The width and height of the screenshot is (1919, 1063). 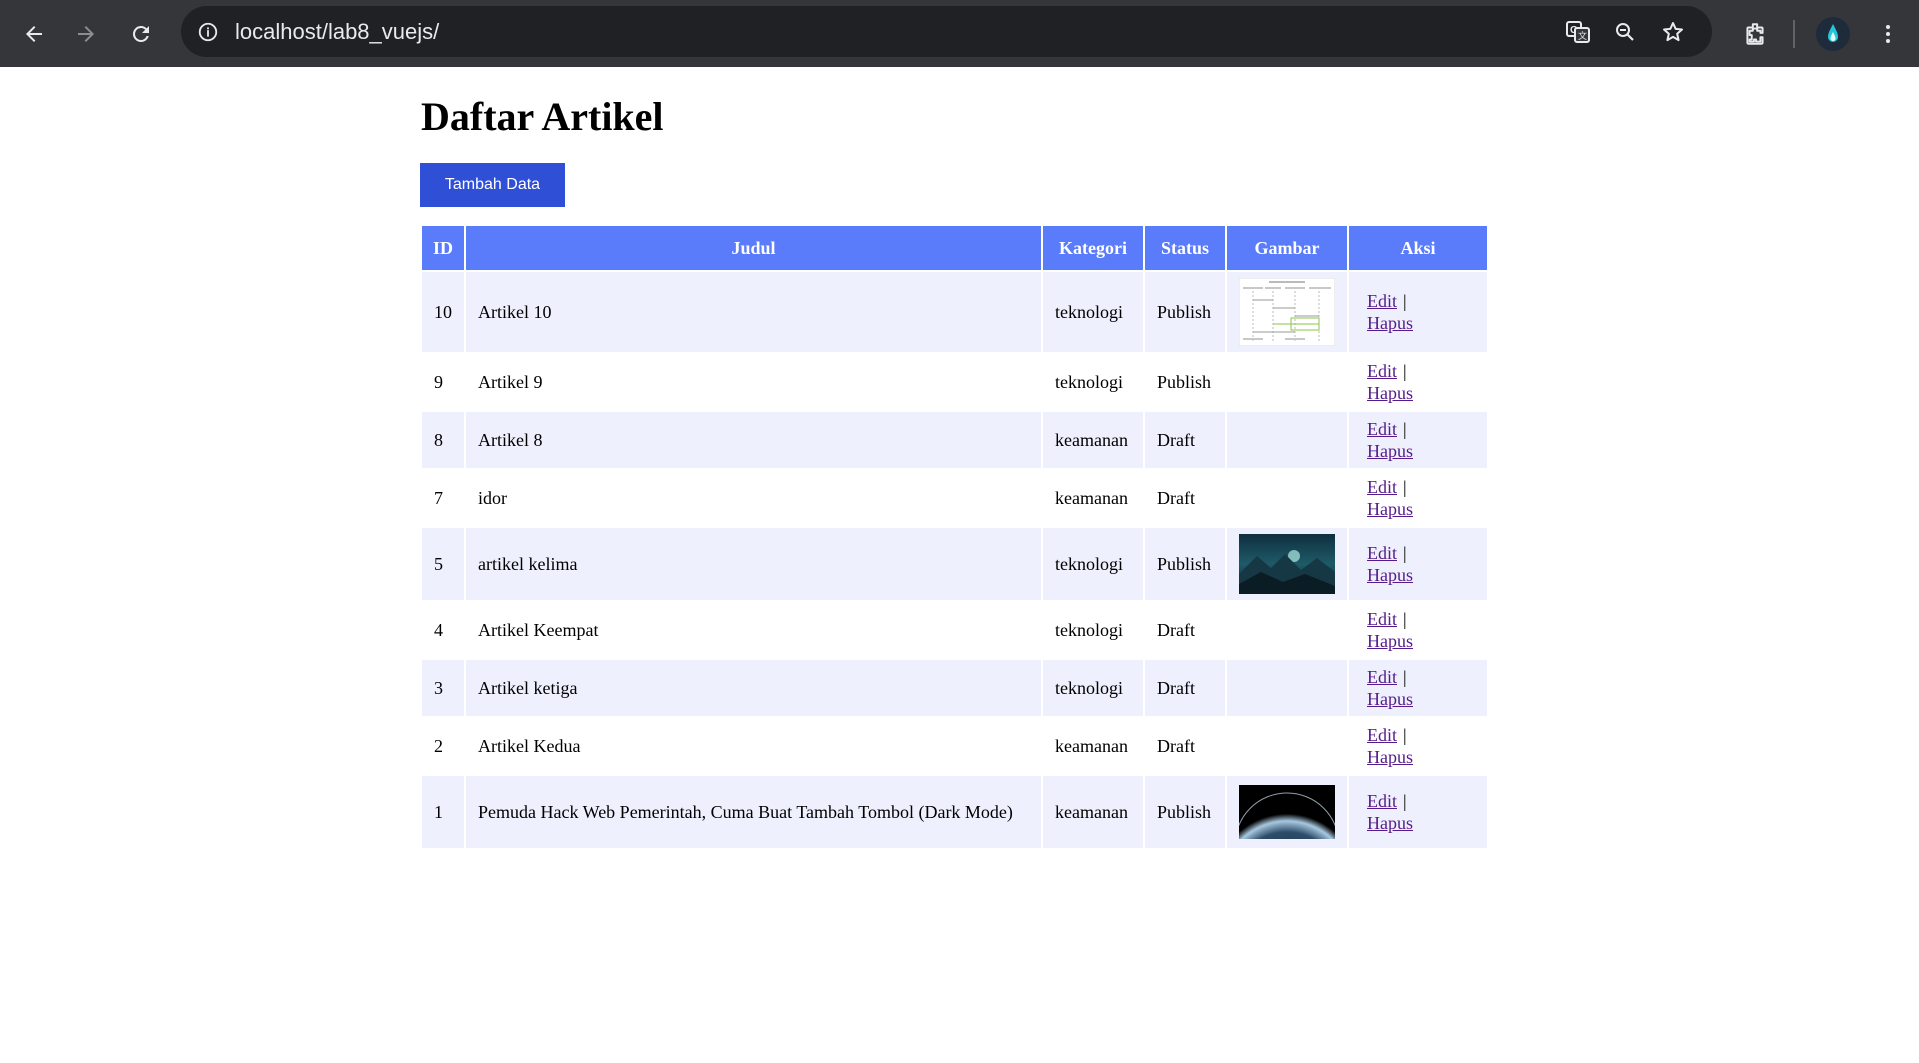 What do you see at coordinates (753, 312) in the screenshot?
I see `cell-judul: Artikel 10` at bounding box center [753, 312].